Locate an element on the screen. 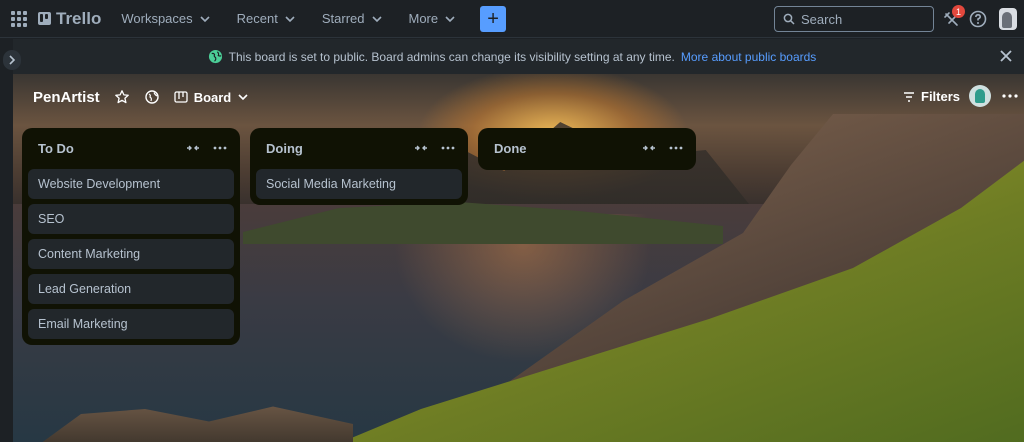  create-button: + is located at coordinates (493, 18).